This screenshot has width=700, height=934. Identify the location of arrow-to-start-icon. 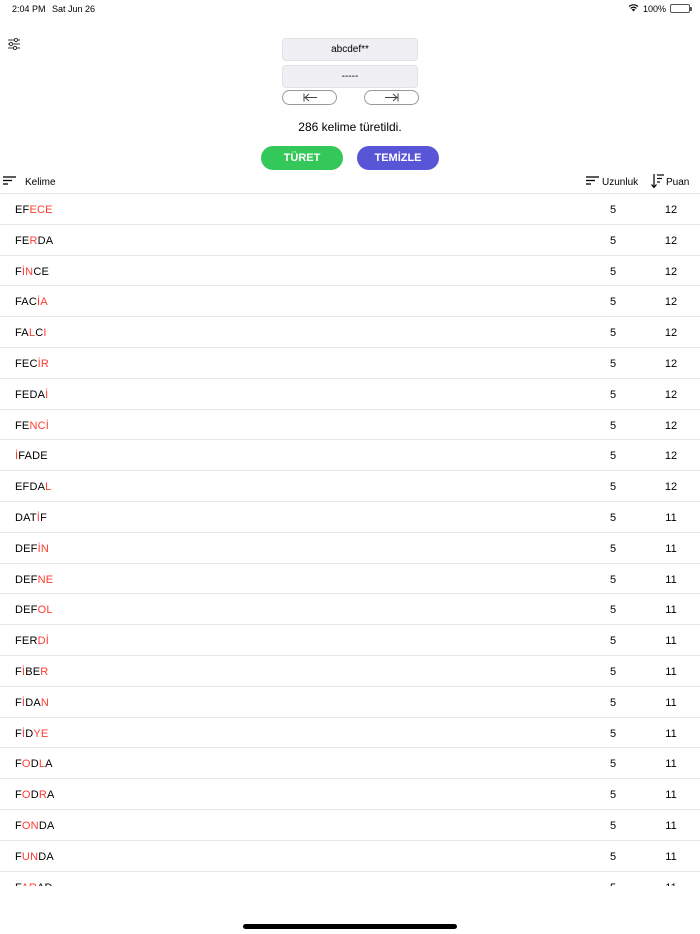
(310, 98).